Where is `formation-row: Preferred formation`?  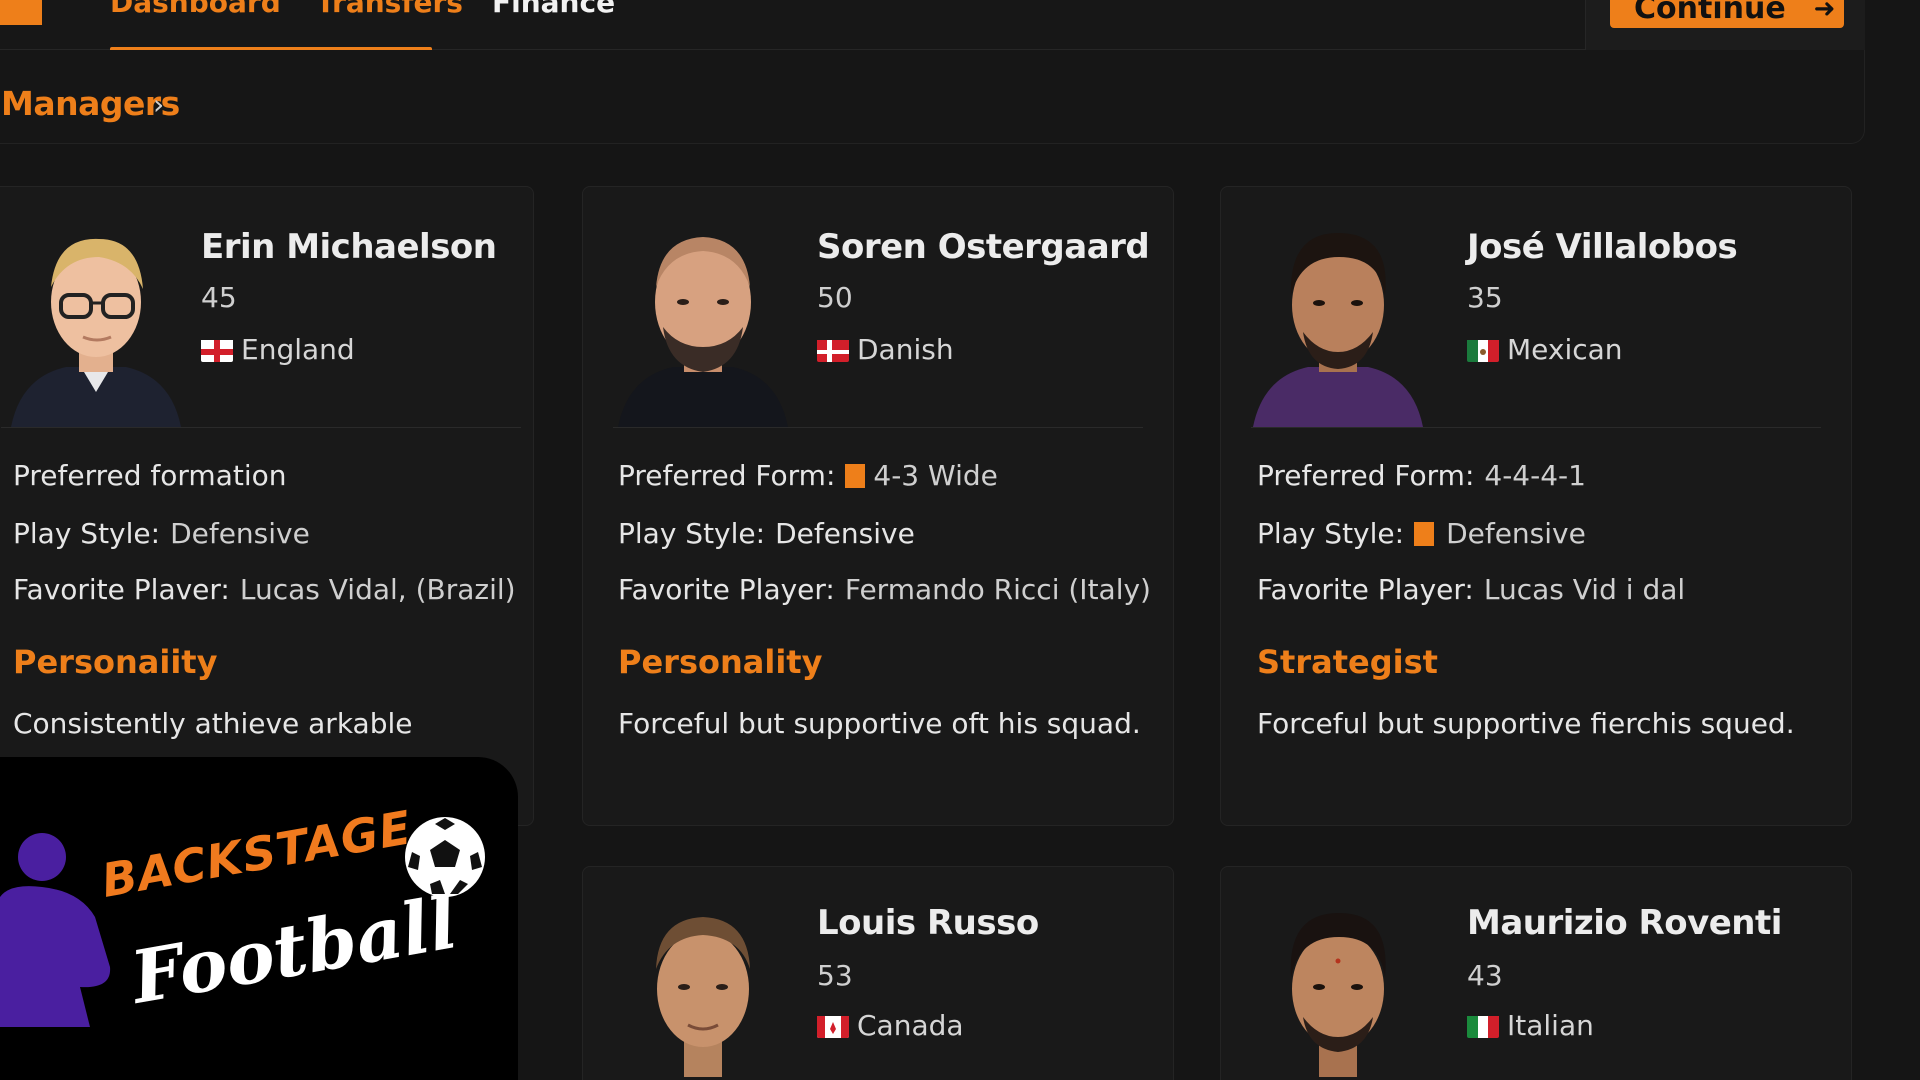 formation-row: Preferred formation is located at coordinates (150, 475).